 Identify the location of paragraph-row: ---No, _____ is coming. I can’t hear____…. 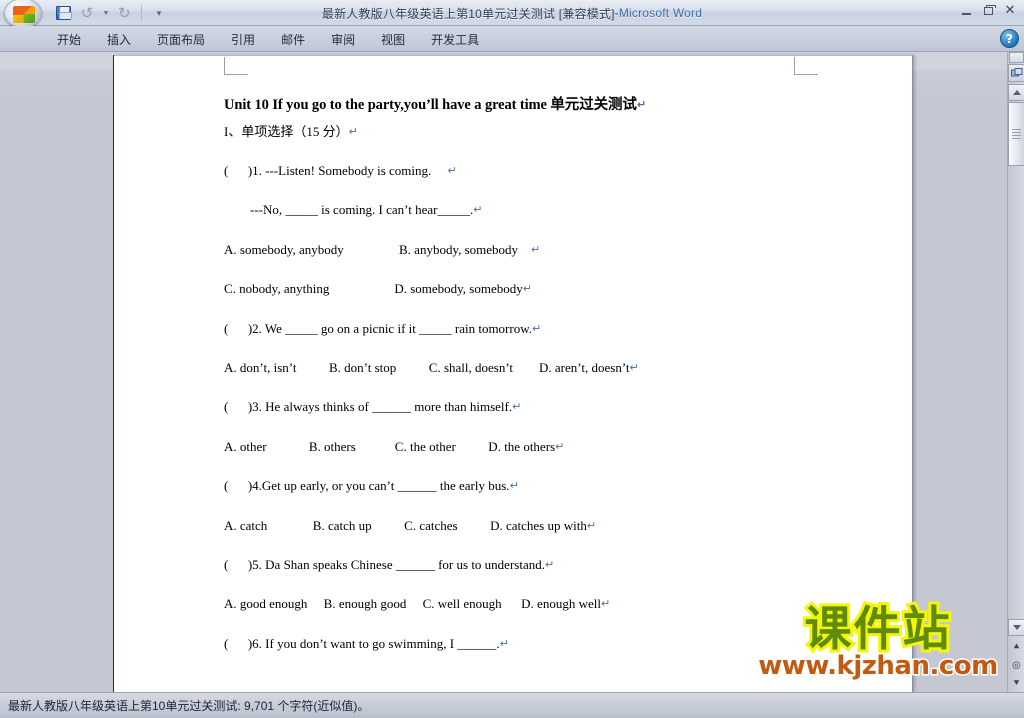
(524, 222).